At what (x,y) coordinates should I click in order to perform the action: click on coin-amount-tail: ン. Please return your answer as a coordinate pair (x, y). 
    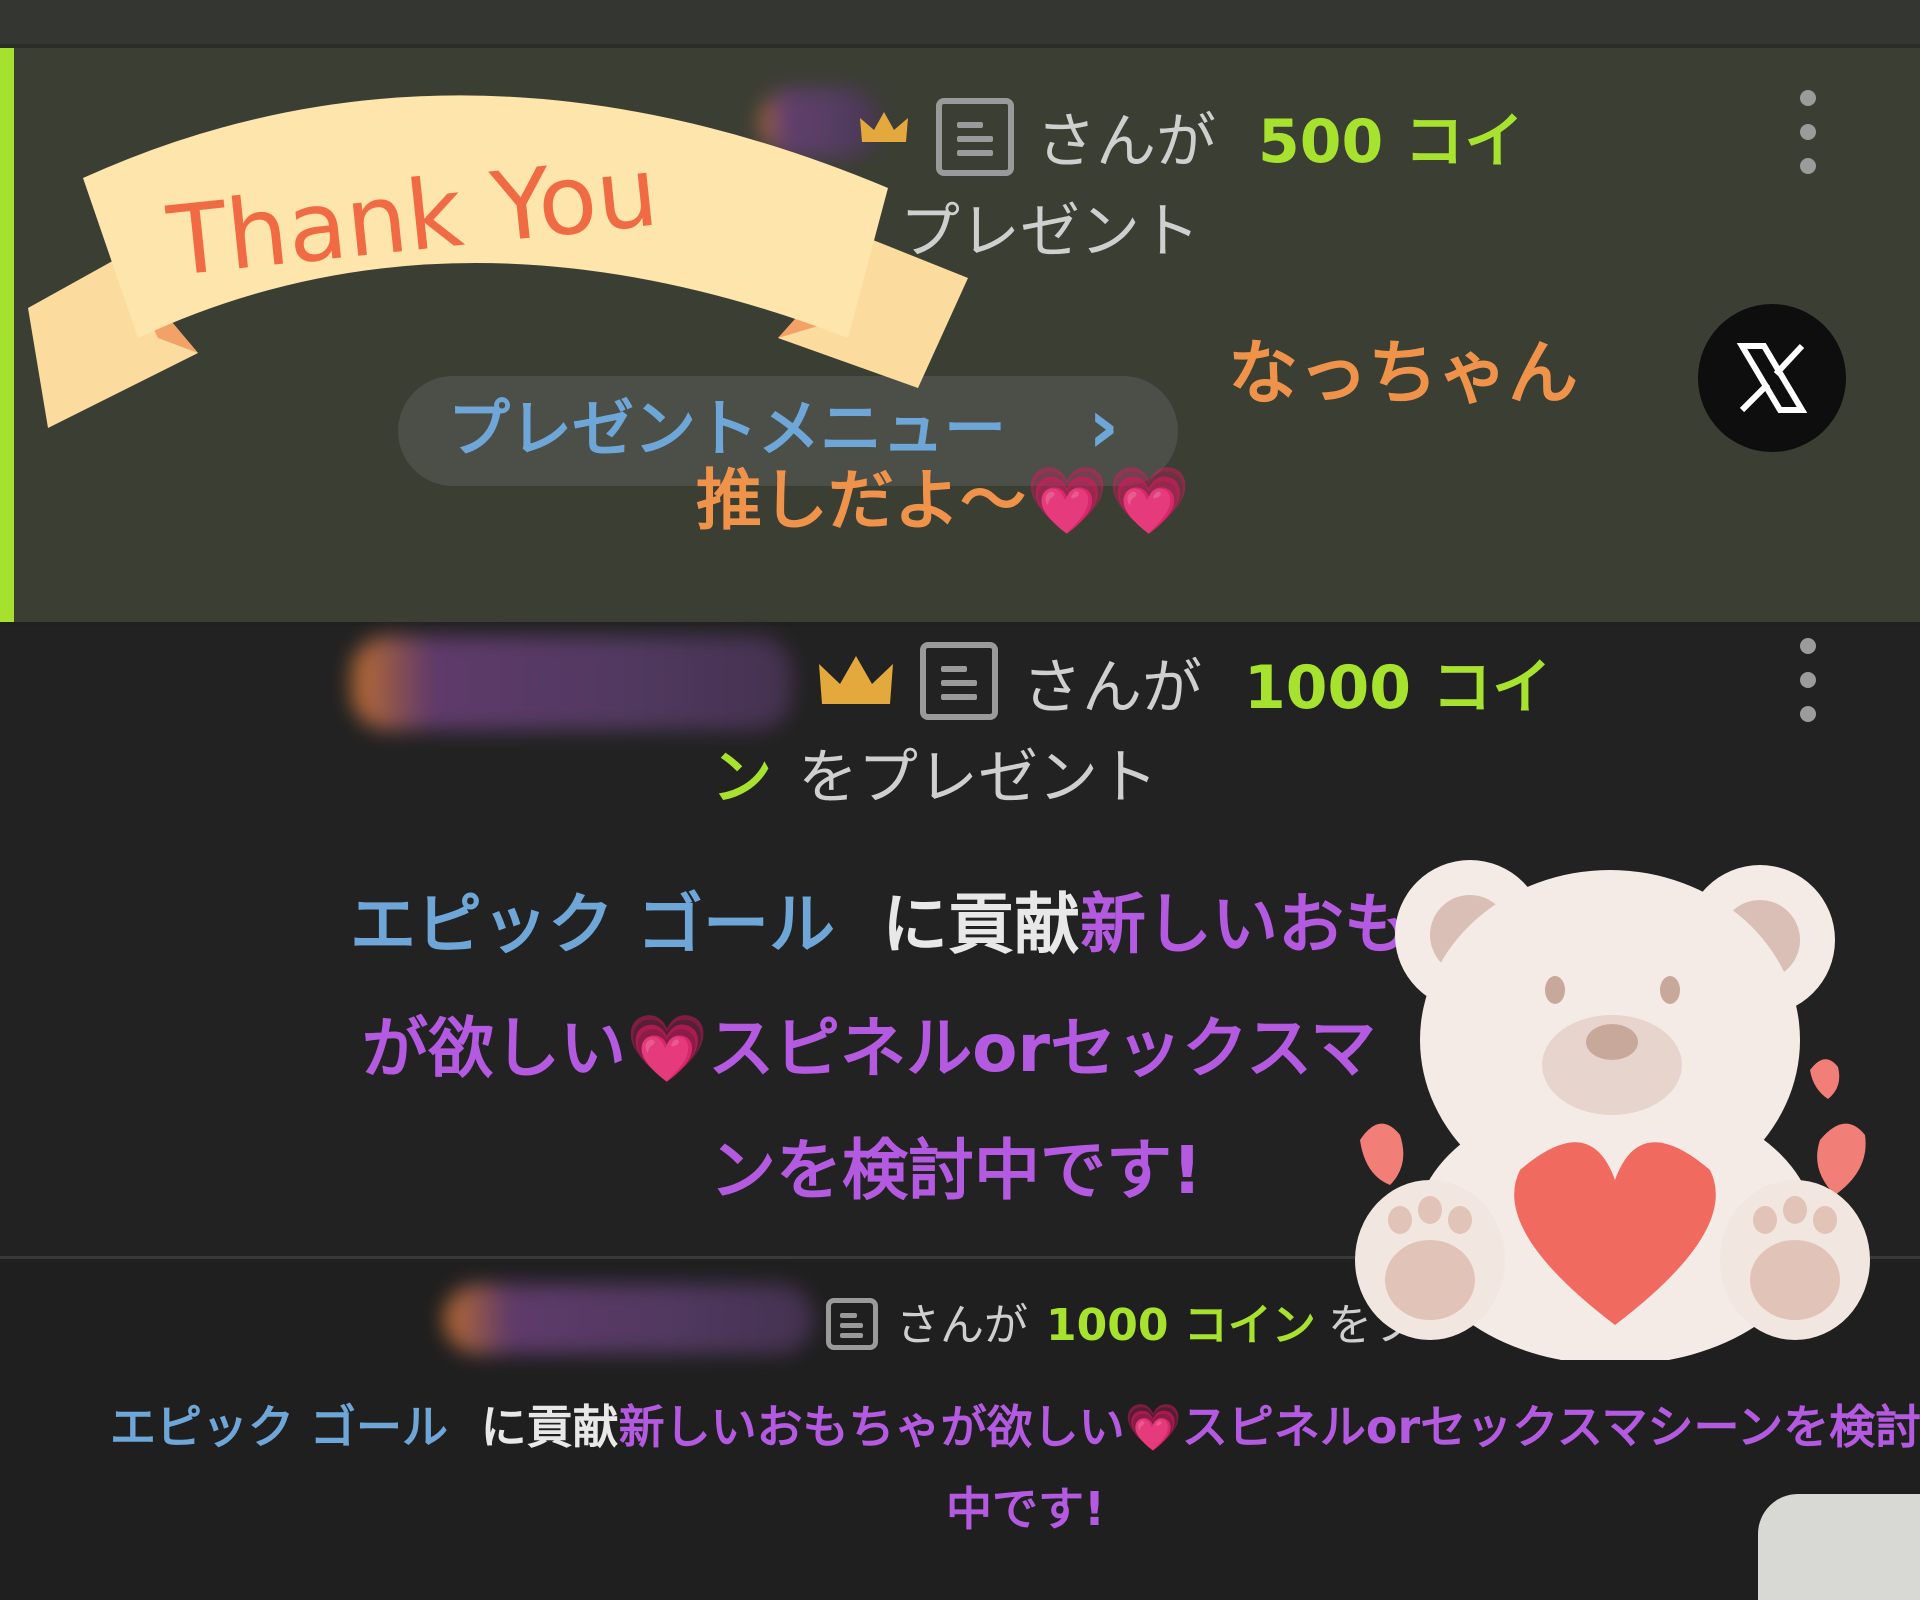
    Looking at the image, I should click on (742, 778).